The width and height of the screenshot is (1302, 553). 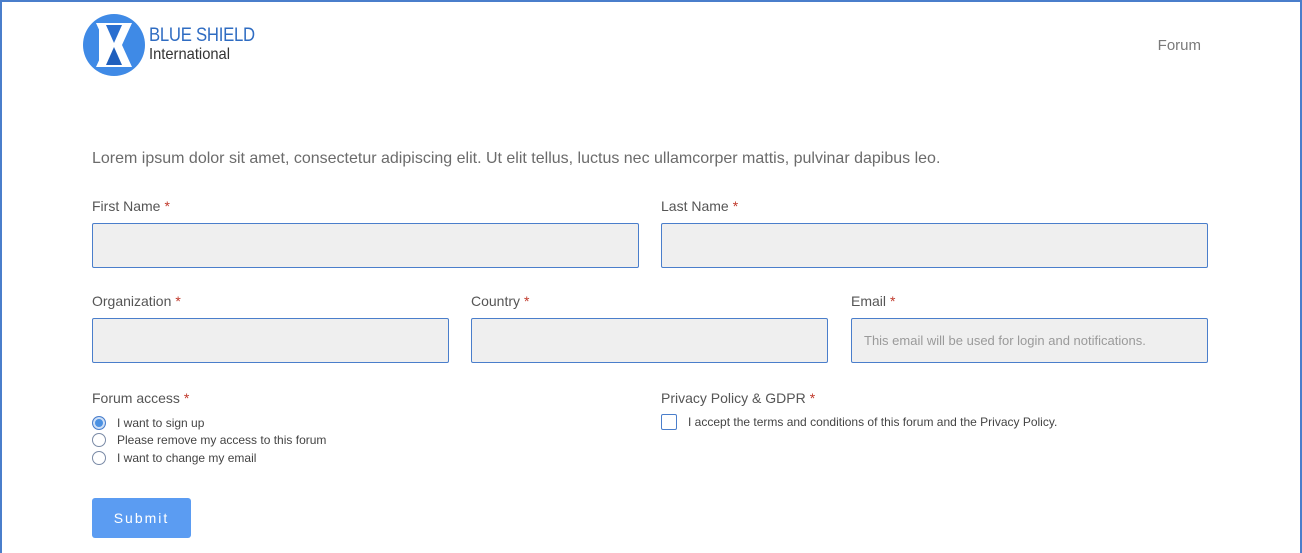 I want to click on forum-access-option-change-email: I want to change my email, so click(x=174, y=458).